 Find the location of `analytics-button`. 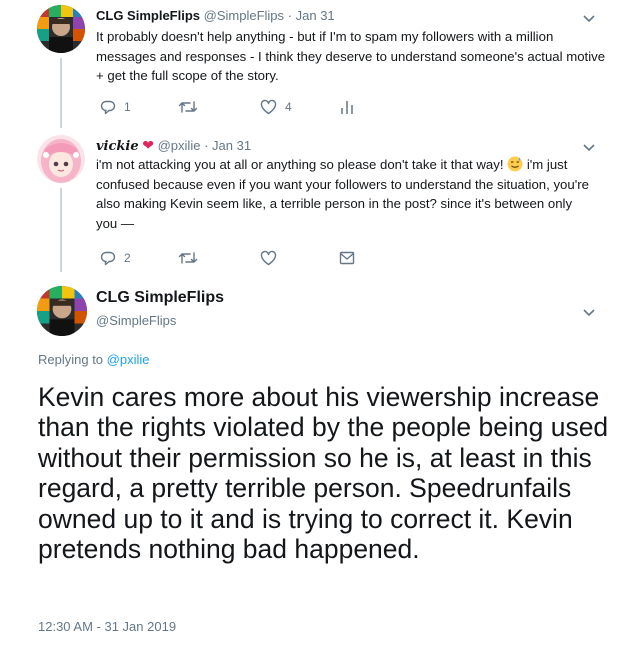

analytics-button is located at coordinates (347, 107).